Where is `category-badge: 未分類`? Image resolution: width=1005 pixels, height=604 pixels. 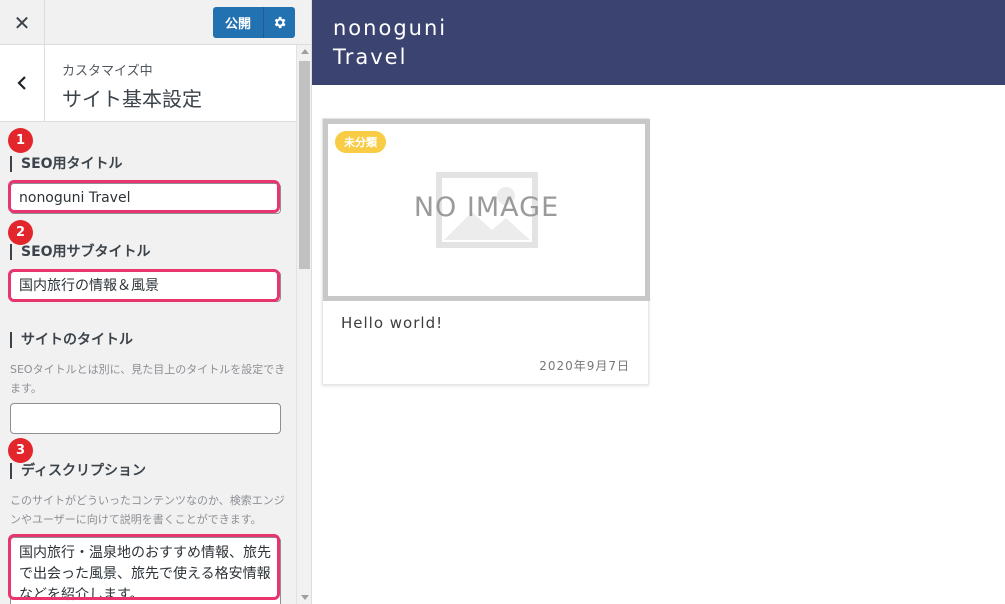
category-badge: 未分類 is located at coordinates (360, 142).